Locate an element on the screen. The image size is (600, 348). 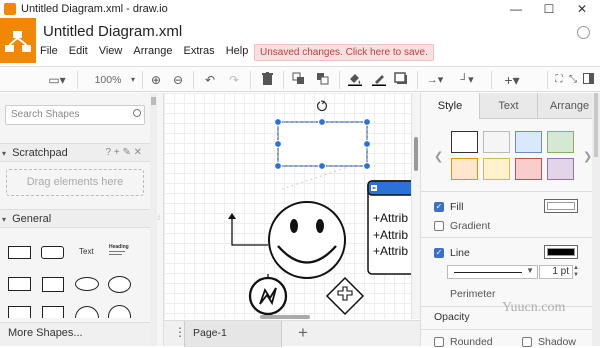
collapse-icon: ⤡ is located at coordinates (573, 80).